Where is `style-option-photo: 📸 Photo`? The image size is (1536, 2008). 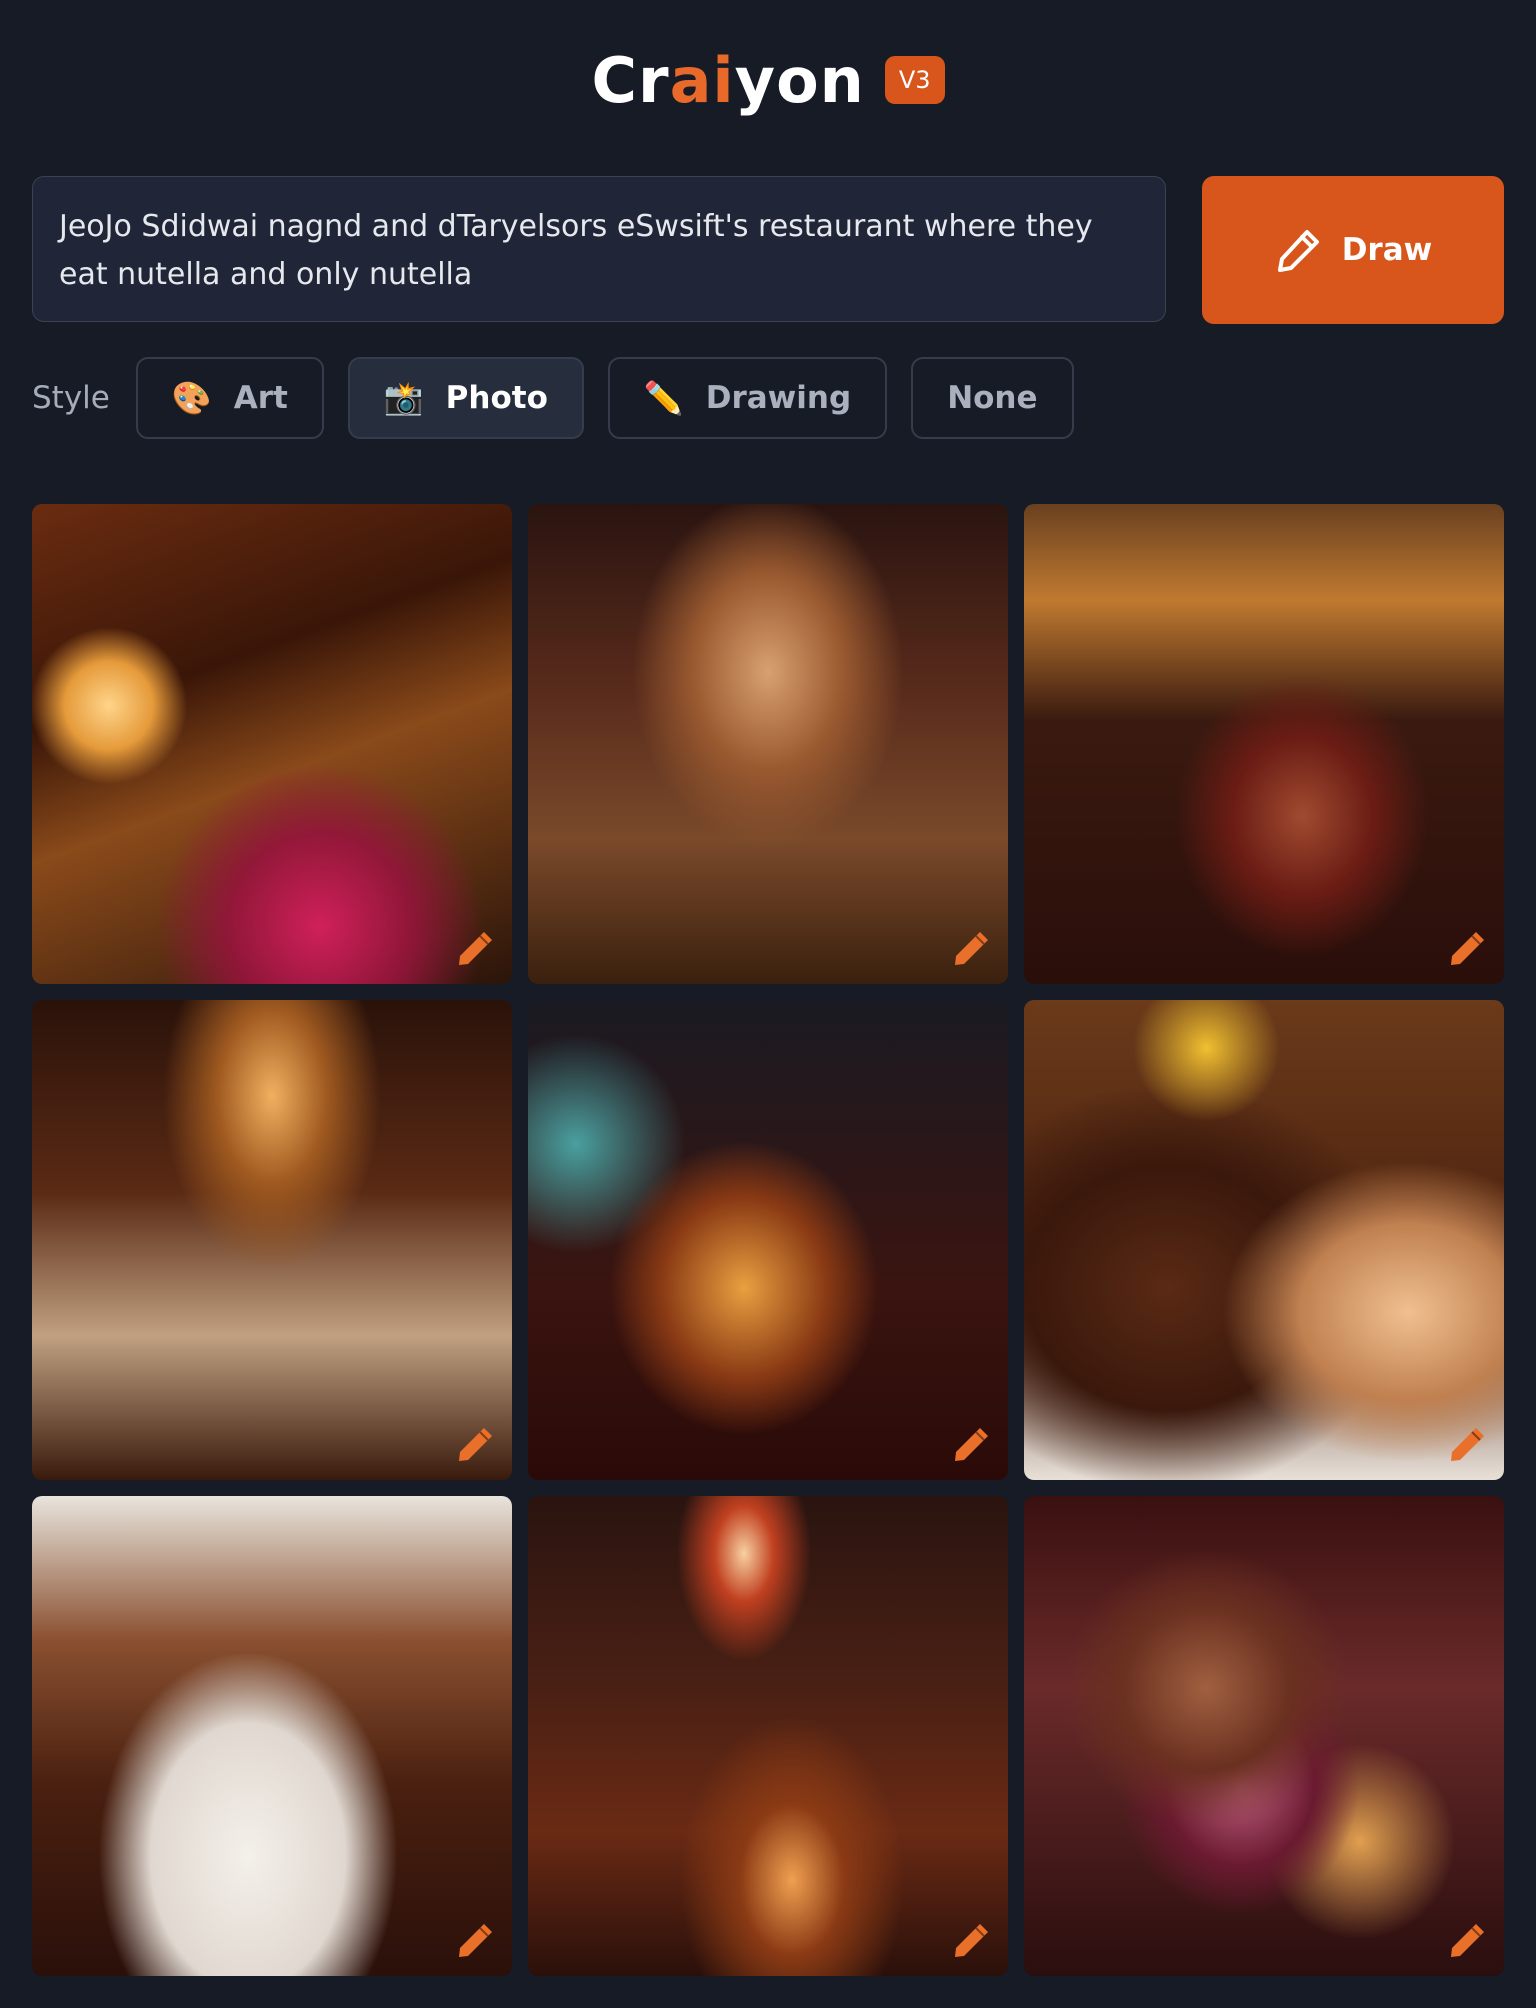
style-option-photo: 📸 Photo is located at coordinates (465, 398).